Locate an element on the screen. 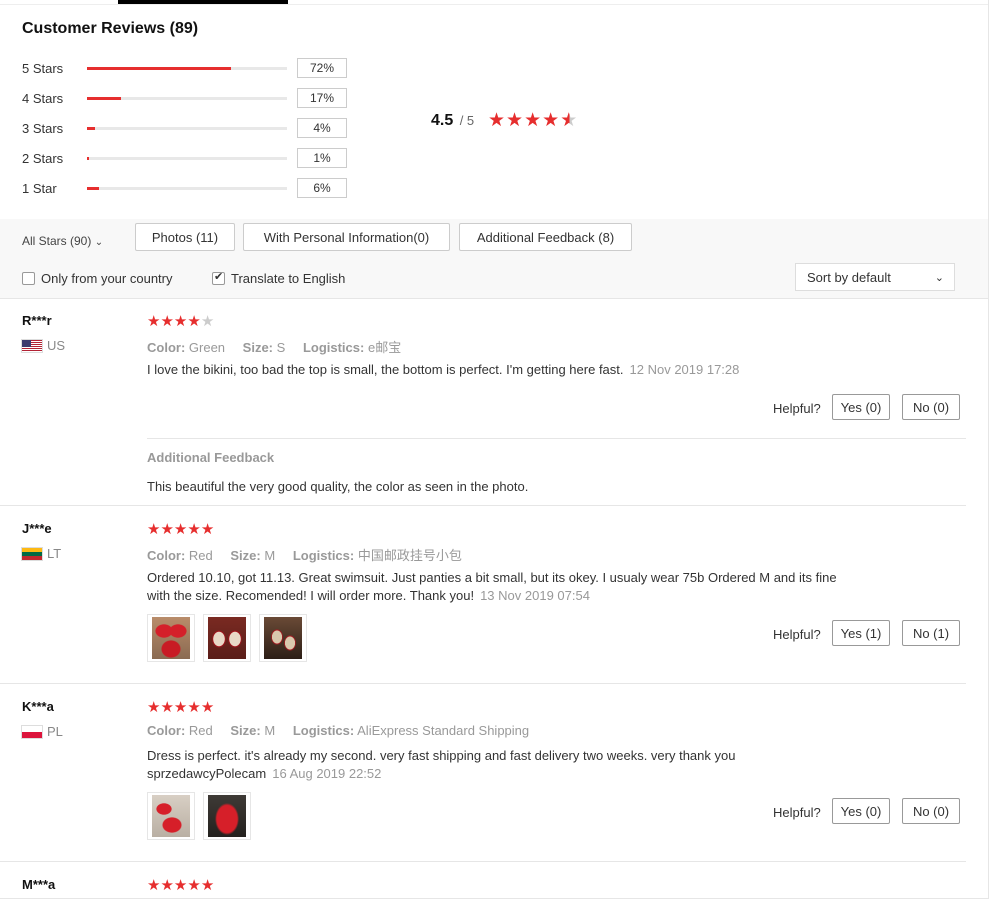 This screenshot has height=900, width=990. photos-filter-button: Photos (11) is located at coordinates (185, 237).